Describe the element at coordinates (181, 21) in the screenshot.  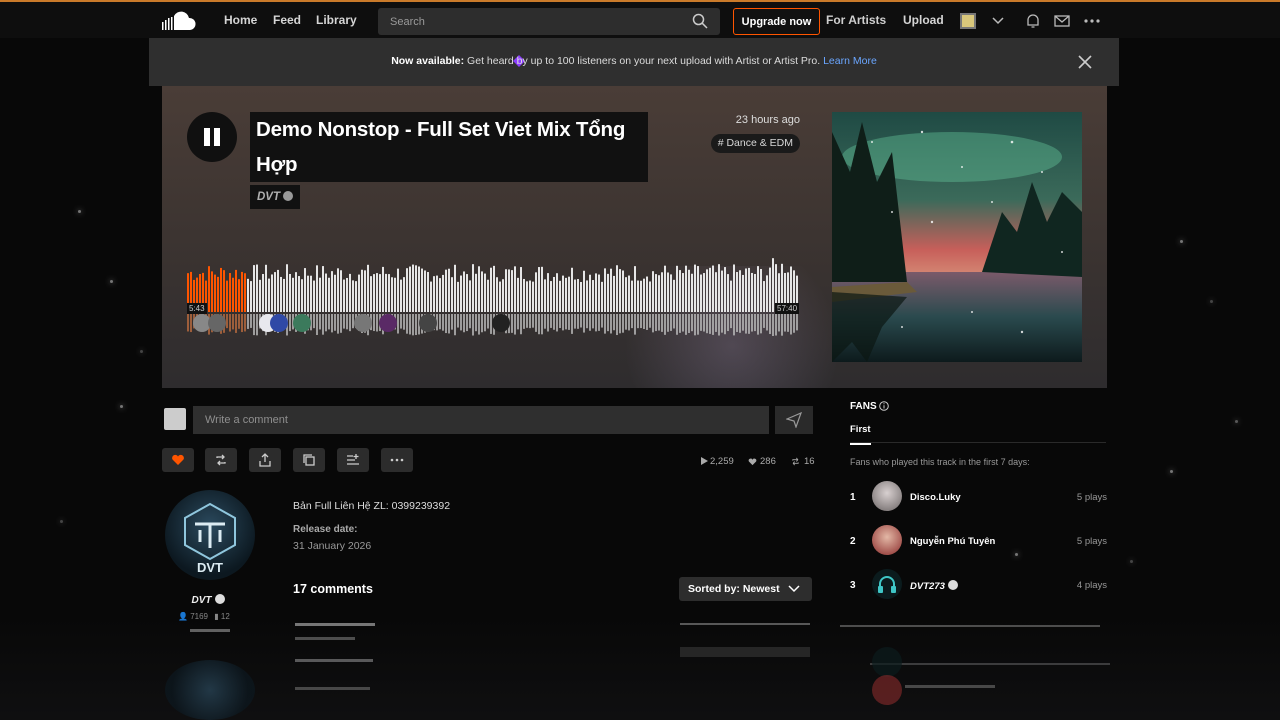
I see `soundcloud-logo-icon` at that location.